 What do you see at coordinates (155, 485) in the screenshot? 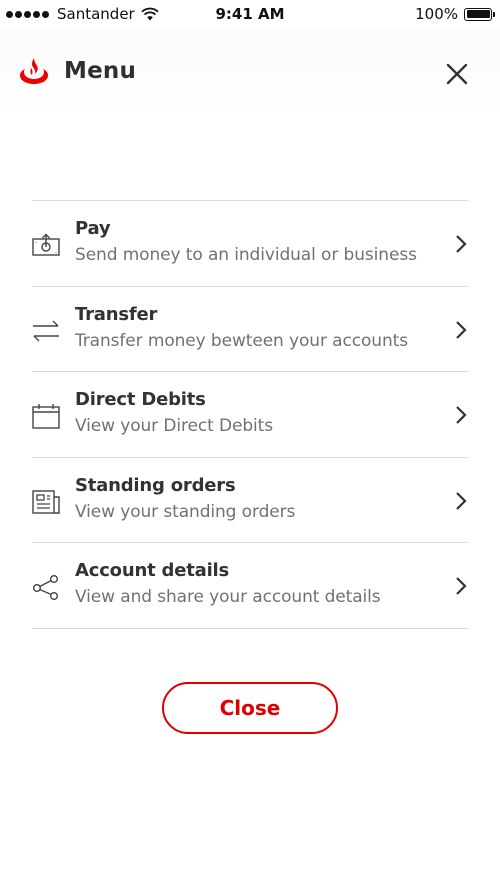
I see `item-title: Standing orders` at bounding box center [155, 485].